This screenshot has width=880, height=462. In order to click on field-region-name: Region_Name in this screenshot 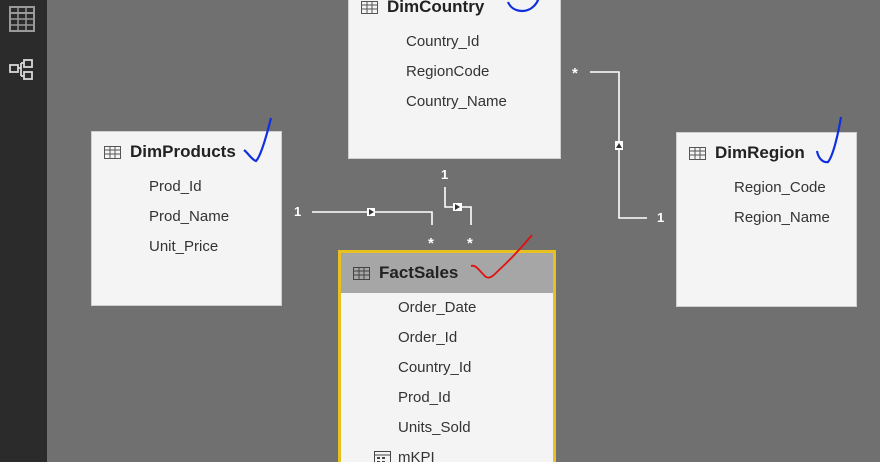, I will do `click(766, 218)`.